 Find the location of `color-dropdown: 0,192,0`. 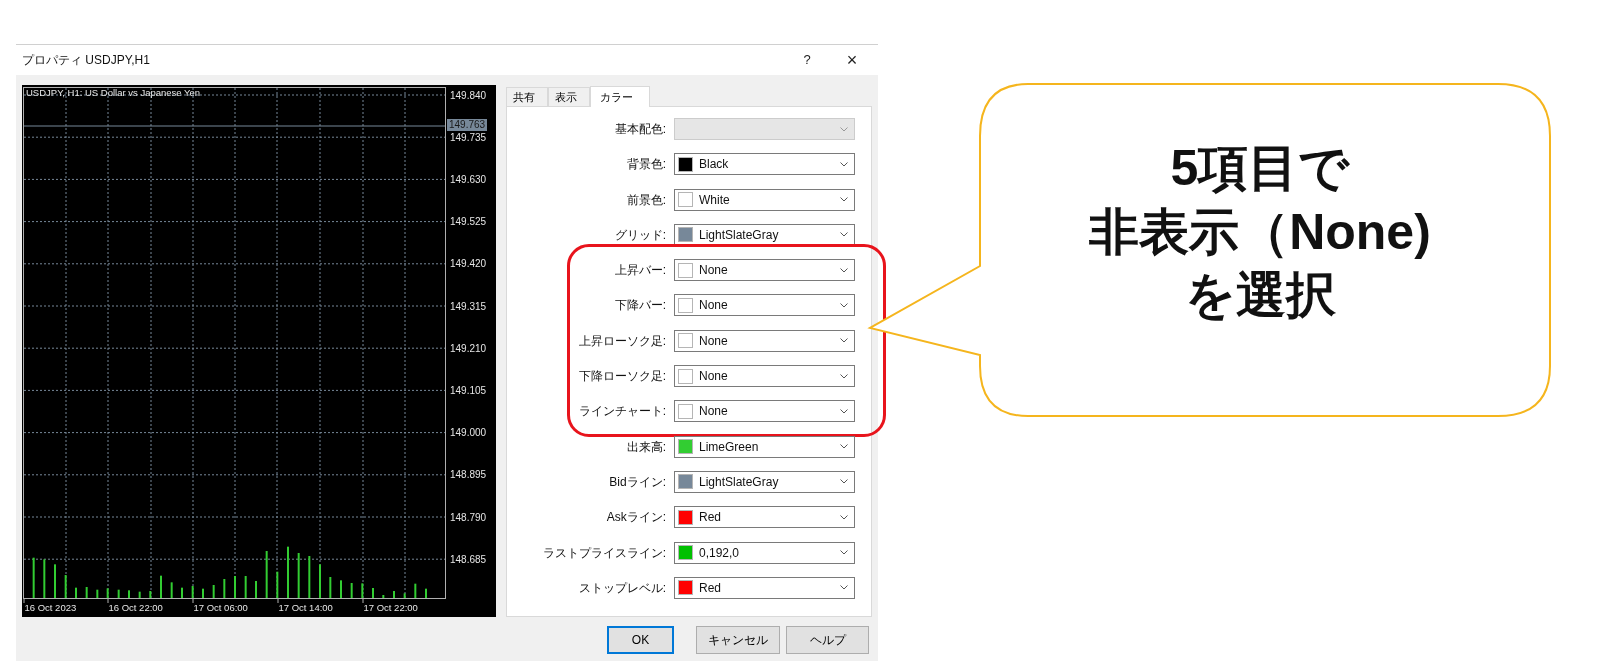

color-dropdown: 0,192,0 is located at coordinates (764, 552).